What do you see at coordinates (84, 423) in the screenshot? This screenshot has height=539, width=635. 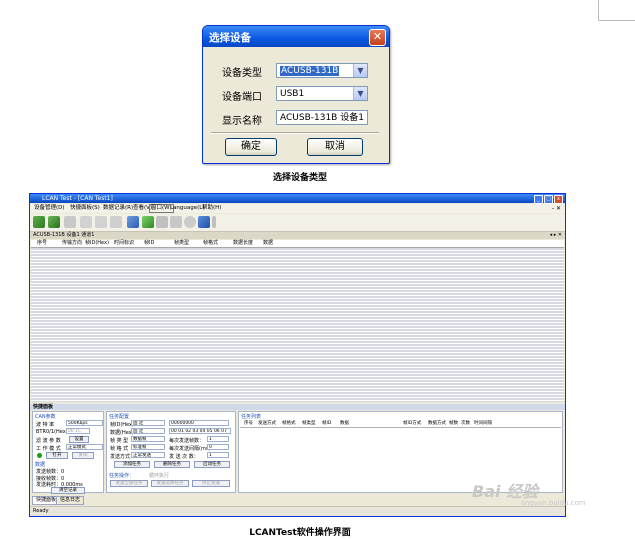 I see `baud-select: 500Kbps` at bounding box center [84, 423].